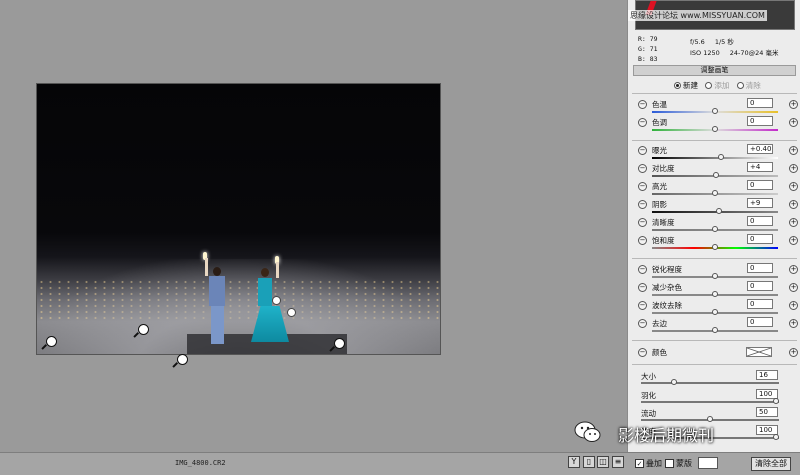 This screenshot has height=475, width=800. Describe the element at coordinates (714, 70) in the screenshot. I see `panel-title: 调整画笔` at that location.